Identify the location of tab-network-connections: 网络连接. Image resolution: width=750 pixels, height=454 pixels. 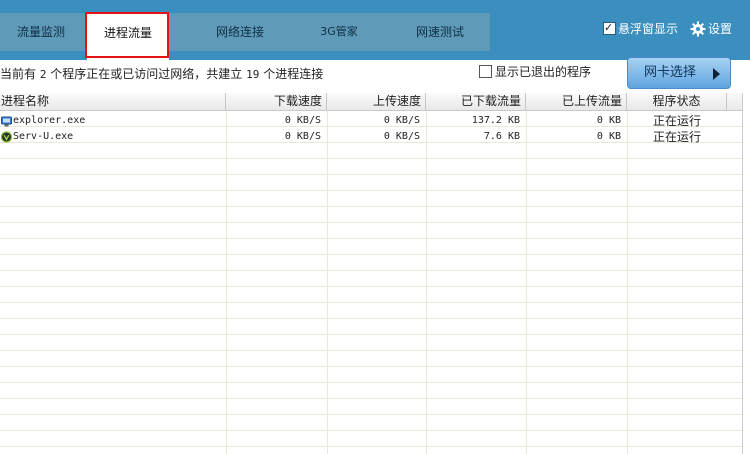
(240, 32).